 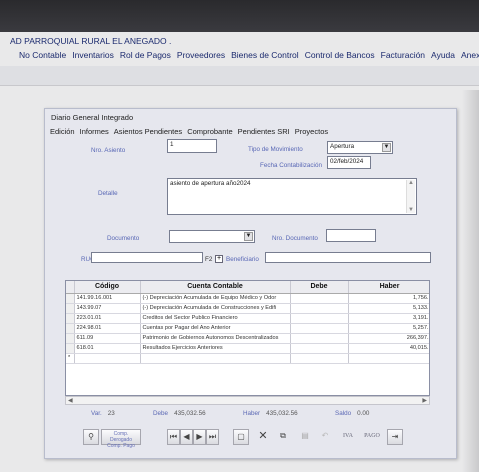 What do you see at coordinates (363, 413) in the screenshot?
I see `saldo-value: 0.00` at bounding box center [363, 413].